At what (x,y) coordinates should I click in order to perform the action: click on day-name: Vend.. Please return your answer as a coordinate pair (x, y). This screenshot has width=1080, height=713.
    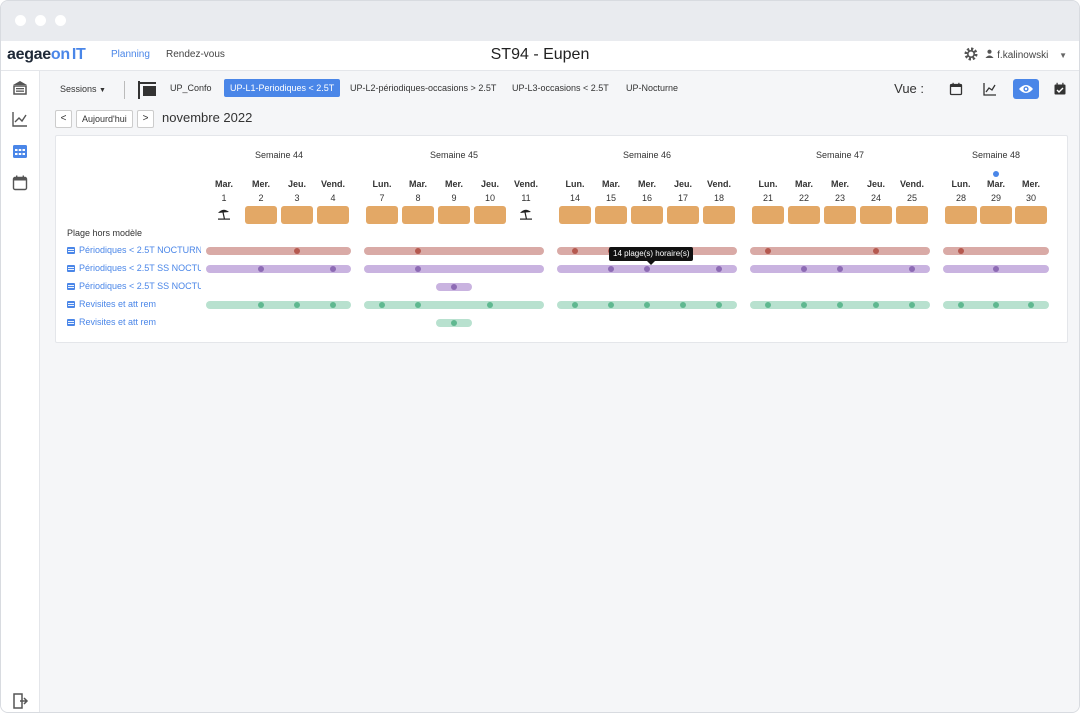
    Looking at the image, I should click on (525, 184).